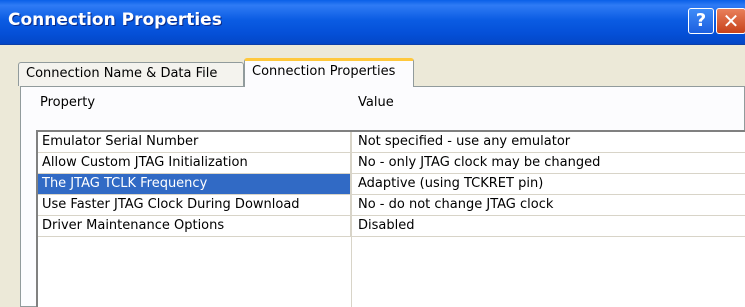 This screenshot has width=745, height=307. What do you see at coordinates (194, 184) in the screenshot?
I see `property-name: The JTAG TCLK Frequency` at bounding box center [194, 184].